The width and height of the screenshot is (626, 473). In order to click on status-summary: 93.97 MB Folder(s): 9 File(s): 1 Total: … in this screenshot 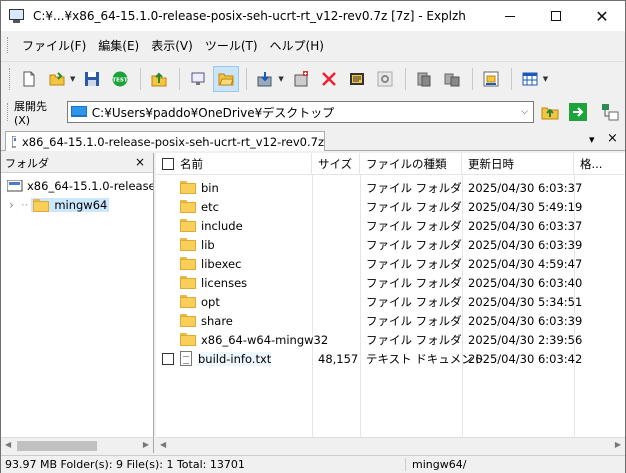, I will do `click(203, 464)`.